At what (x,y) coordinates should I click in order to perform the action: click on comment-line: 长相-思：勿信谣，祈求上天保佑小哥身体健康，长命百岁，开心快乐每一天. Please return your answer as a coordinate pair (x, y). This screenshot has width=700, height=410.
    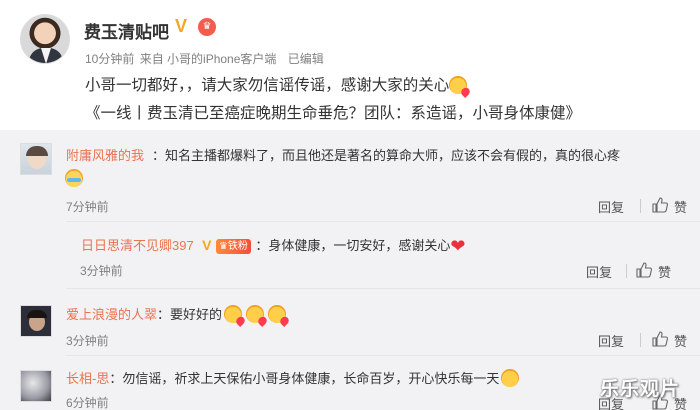
    Looking at the image, I should click on (293, 378).